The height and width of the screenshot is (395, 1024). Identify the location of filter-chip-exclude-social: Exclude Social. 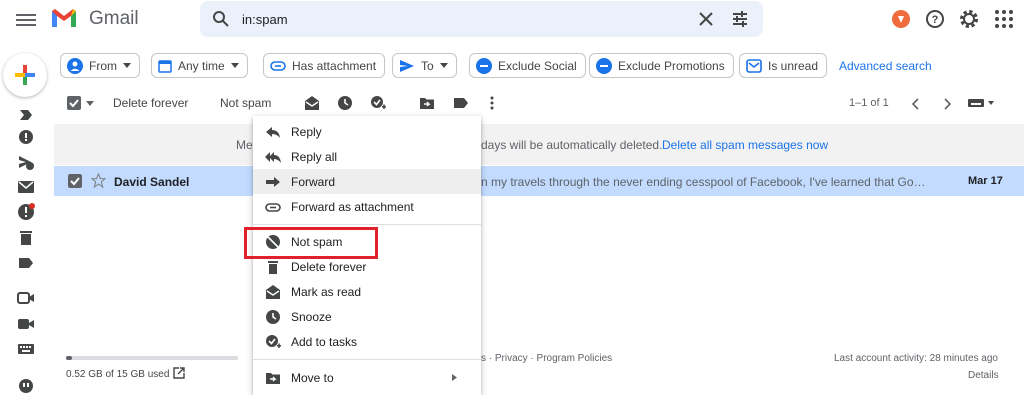
(527, 65).